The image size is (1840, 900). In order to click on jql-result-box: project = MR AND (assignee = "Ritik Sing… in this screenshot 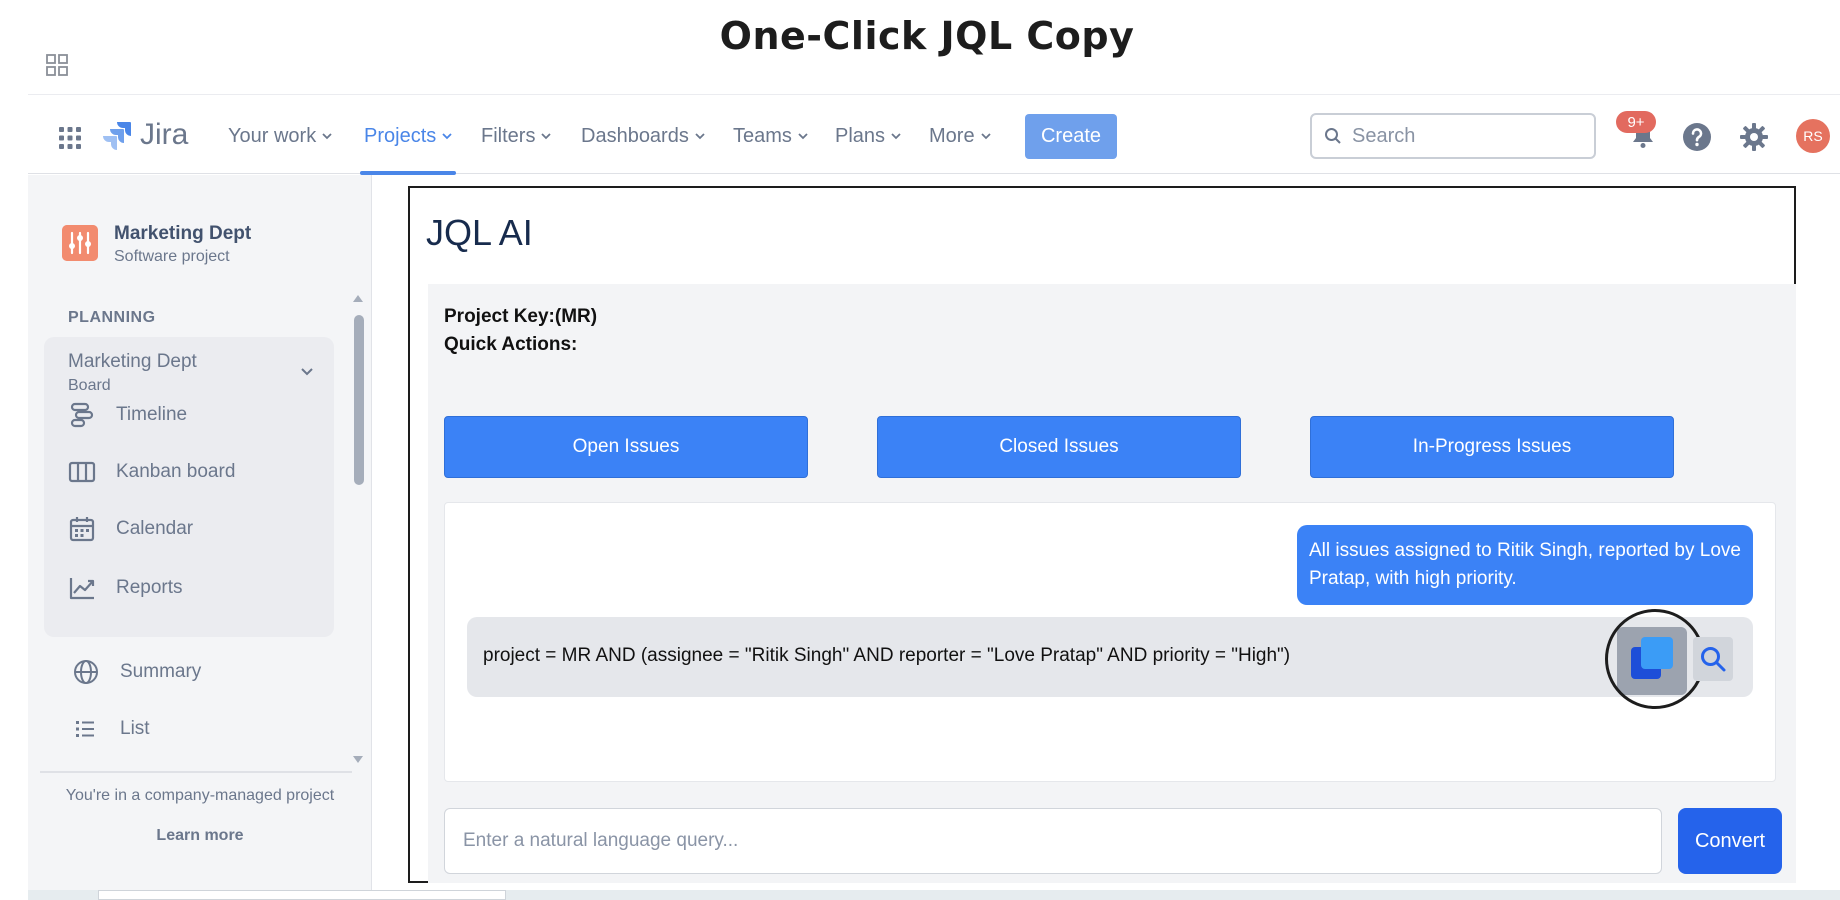, I will do `click(1110, 659)`.